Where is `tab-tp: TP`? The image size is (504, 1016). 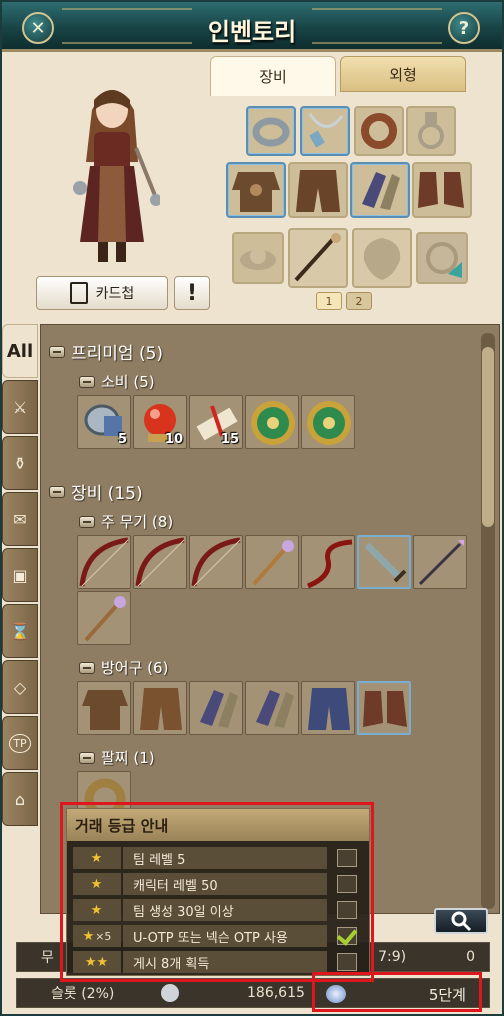
tab-tp: TP is located at coordinates (20, 743).